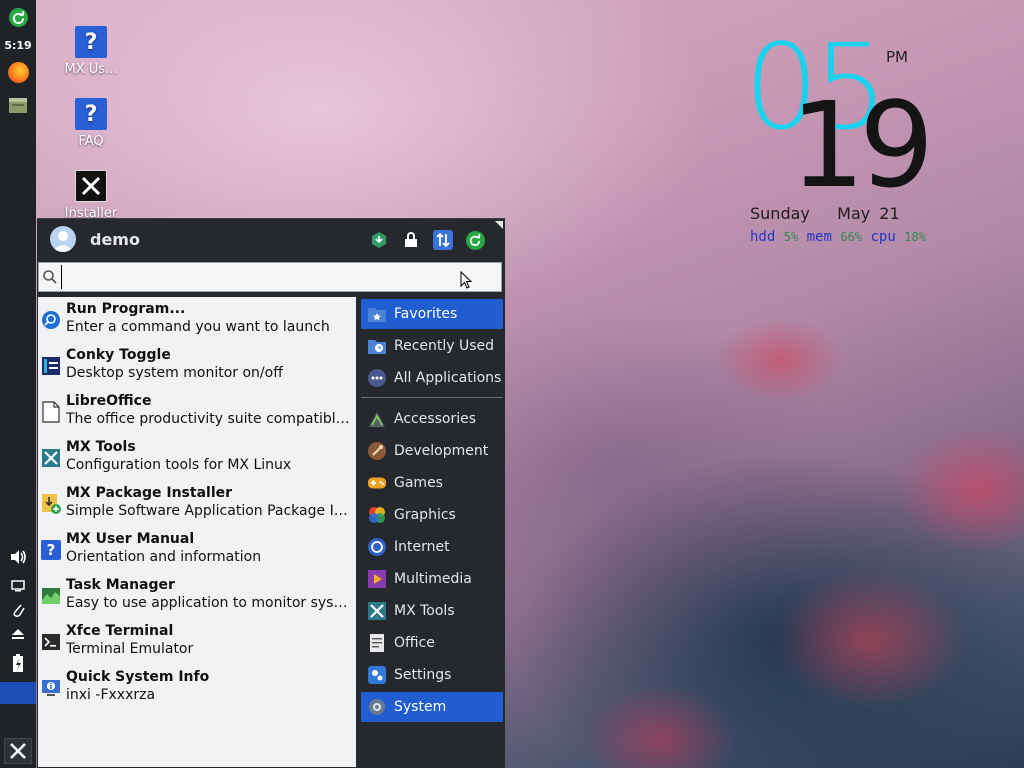 The width and height of the screenshot is (1024, 768). Describe the element at coordinates (164, 557) in the screenshot. I see `app-desc: Orientation and information` at that location.